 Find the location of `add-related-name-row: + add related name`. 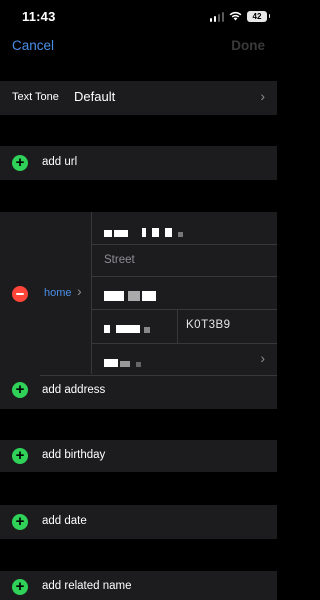

add-related-name-row: + add related name is located at coordinates (138, 585).